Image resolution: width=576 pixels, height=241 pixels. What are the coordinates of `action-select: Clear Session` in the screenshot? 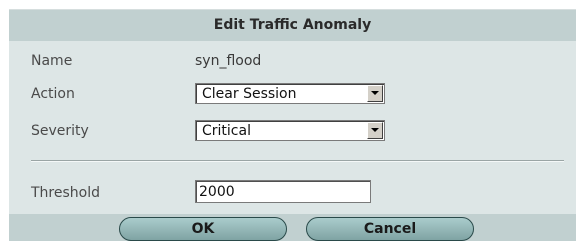 It's located at (290, 93).